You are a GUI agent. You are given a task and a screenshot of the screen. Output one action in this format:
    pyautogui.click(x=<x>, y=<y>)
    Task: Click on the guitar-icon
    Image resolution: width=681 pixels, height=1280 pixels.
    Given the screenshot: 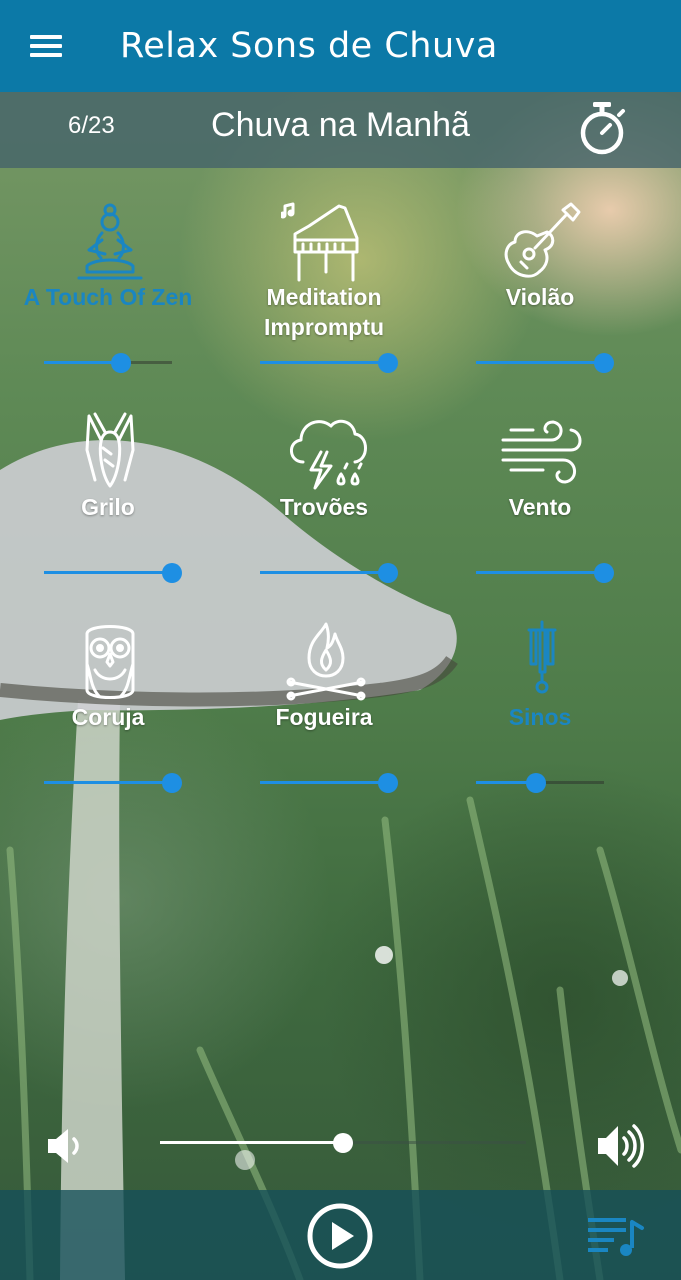 What is the action you would take?
    pyautogui.click(x=542, y=242)
    